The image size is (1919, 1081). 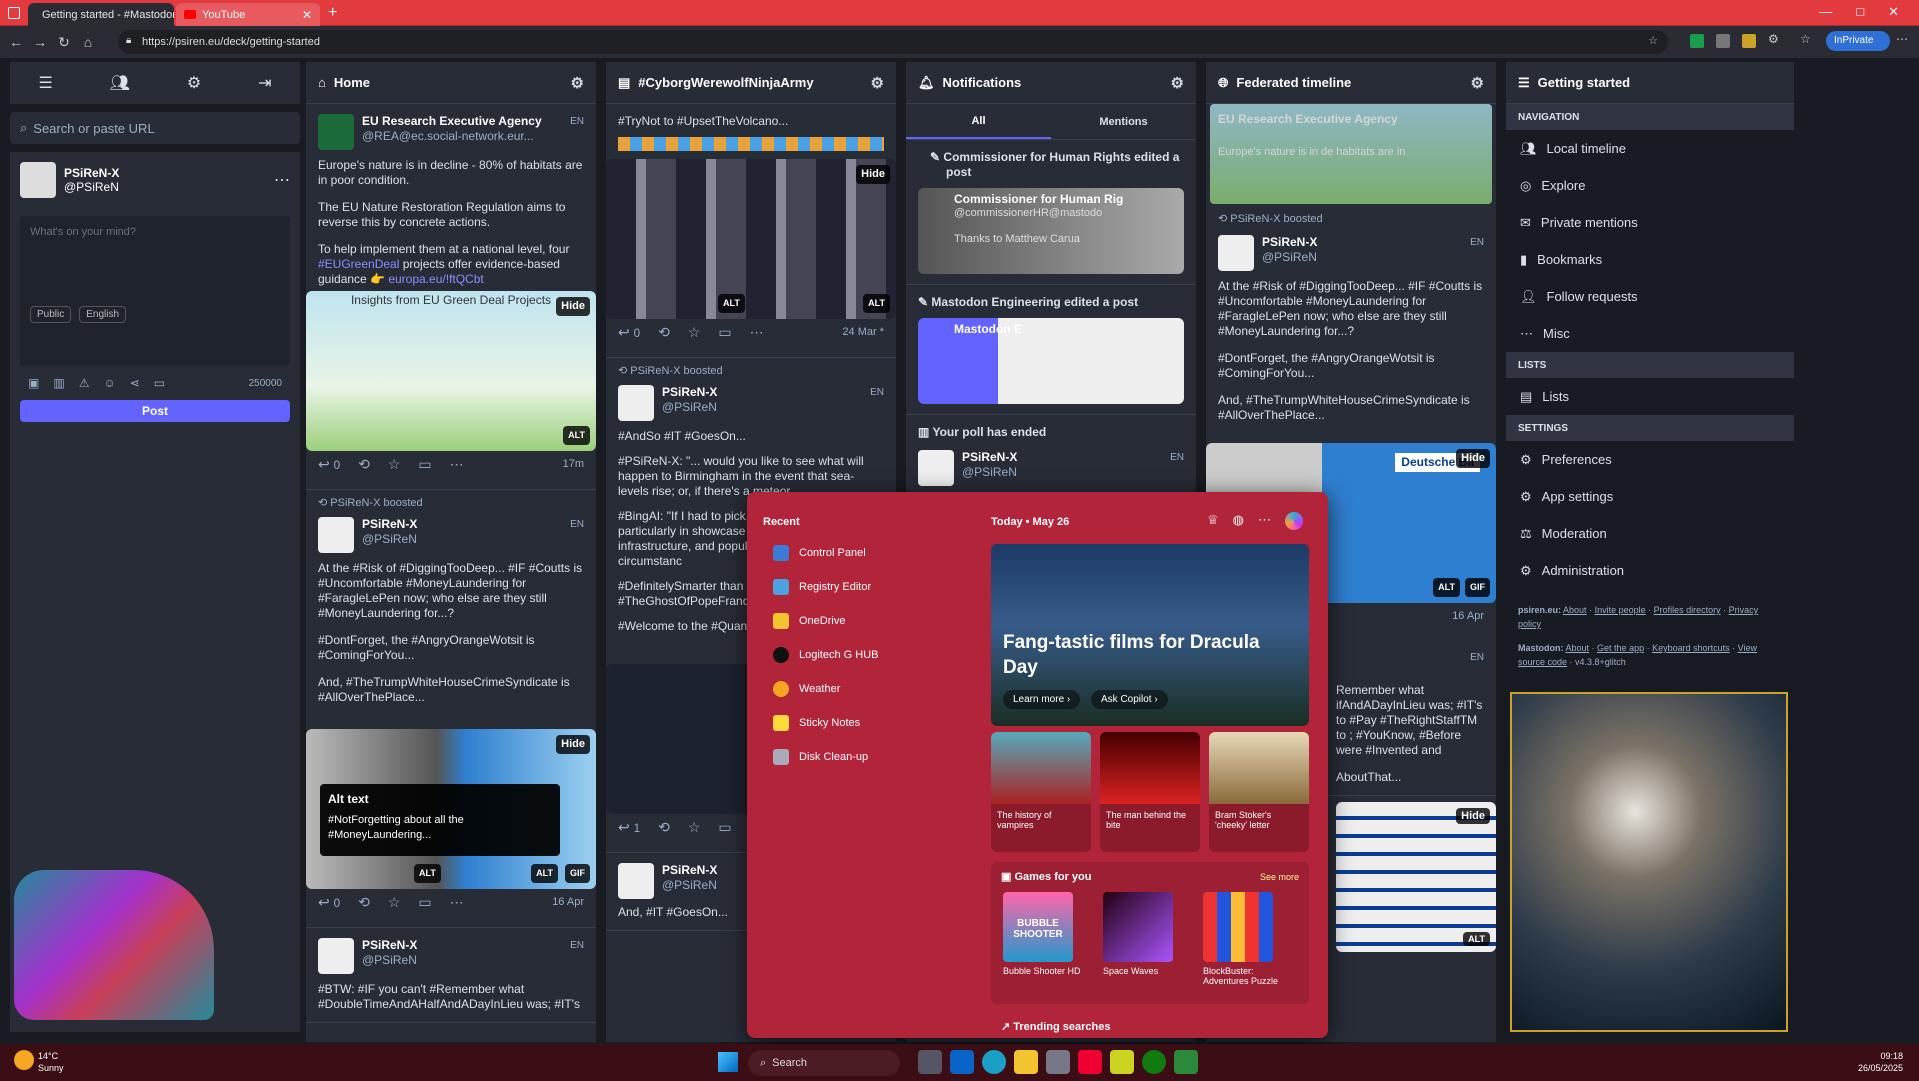 What do you see at coordinates (155, 128) in the screenshot?
I see `search-field: ⌕ Search or paste URL` at bounding box center [155, 128].